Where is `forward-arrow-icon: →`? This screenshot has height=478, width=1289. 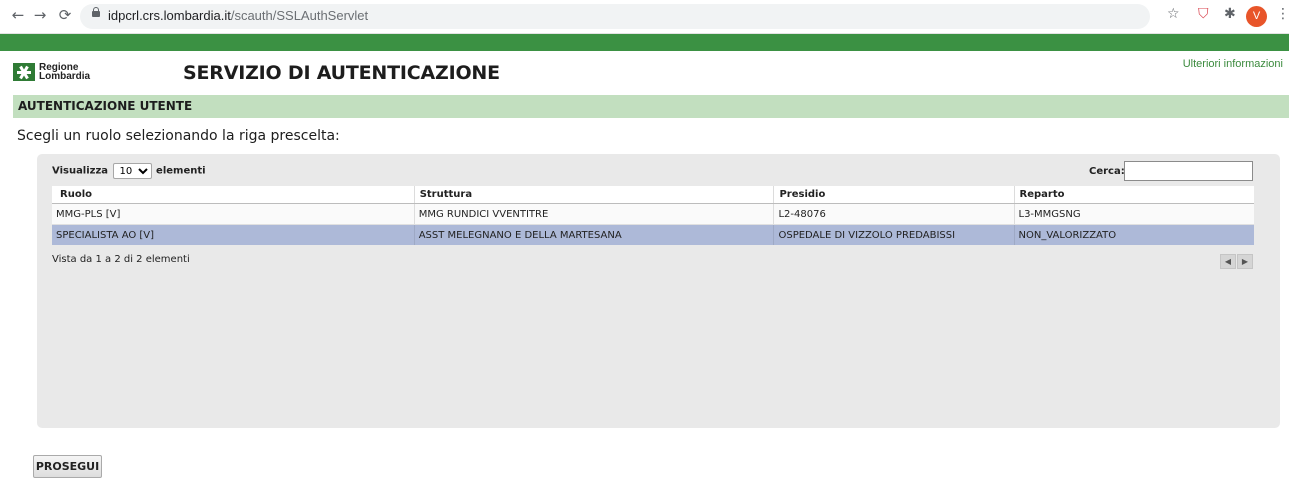
forward-arrow-icon: → is located at coordinates (40, 15).